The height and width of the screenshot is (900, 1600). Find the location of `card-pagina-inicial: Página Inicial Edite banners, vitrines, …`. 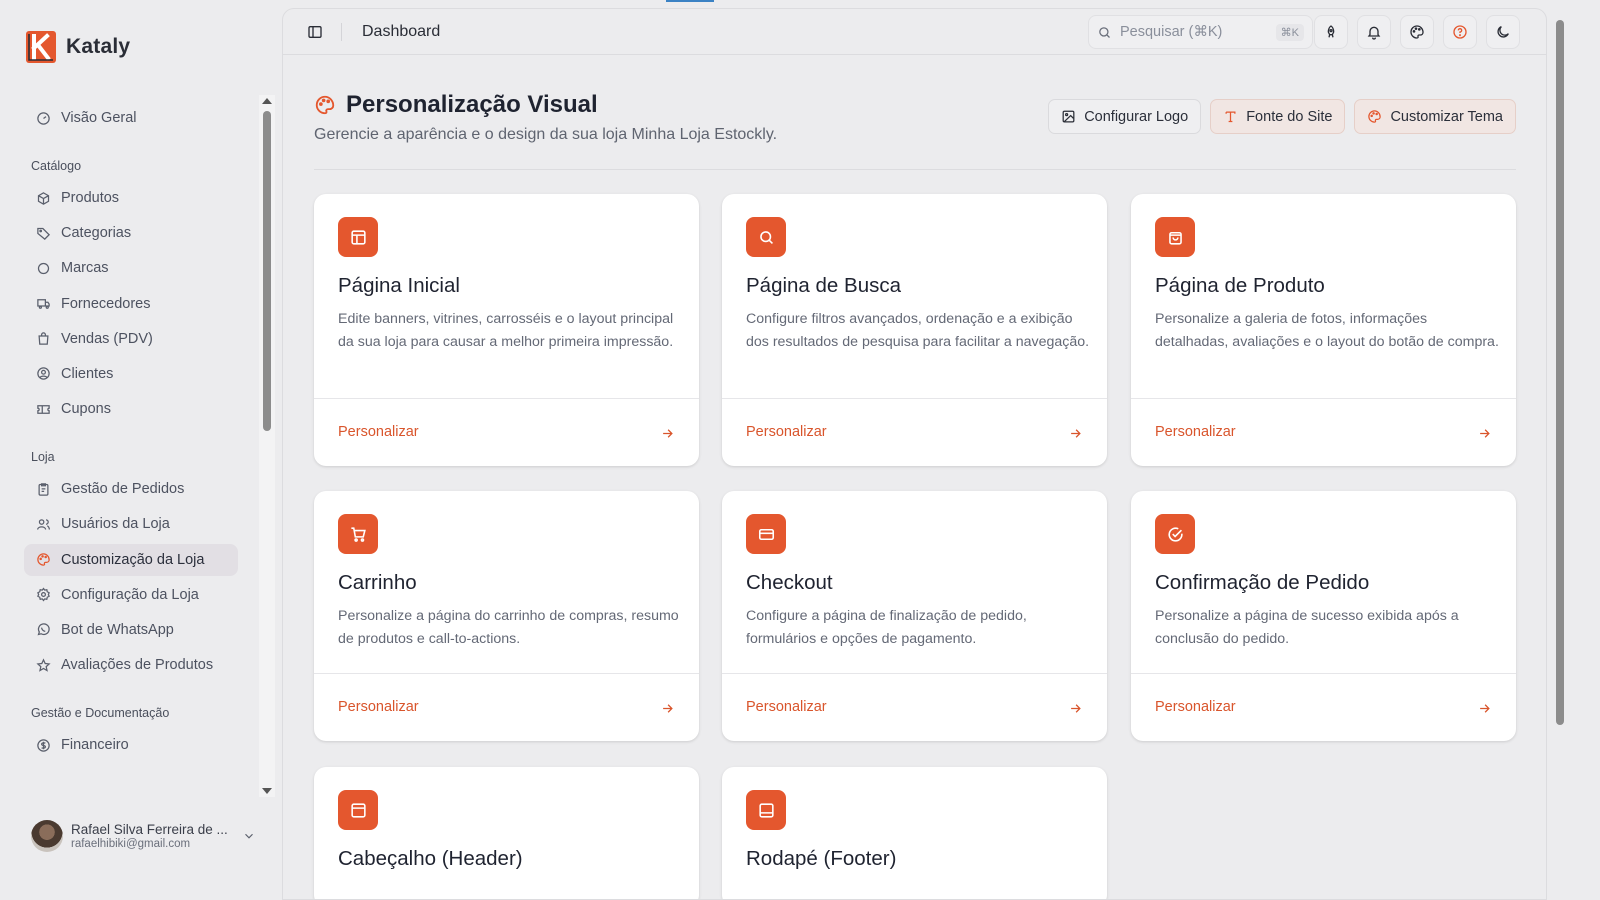

card-pagina-inicial: Página Inicial Edite banners, vitrines, … is located at coordinates (506, 330).